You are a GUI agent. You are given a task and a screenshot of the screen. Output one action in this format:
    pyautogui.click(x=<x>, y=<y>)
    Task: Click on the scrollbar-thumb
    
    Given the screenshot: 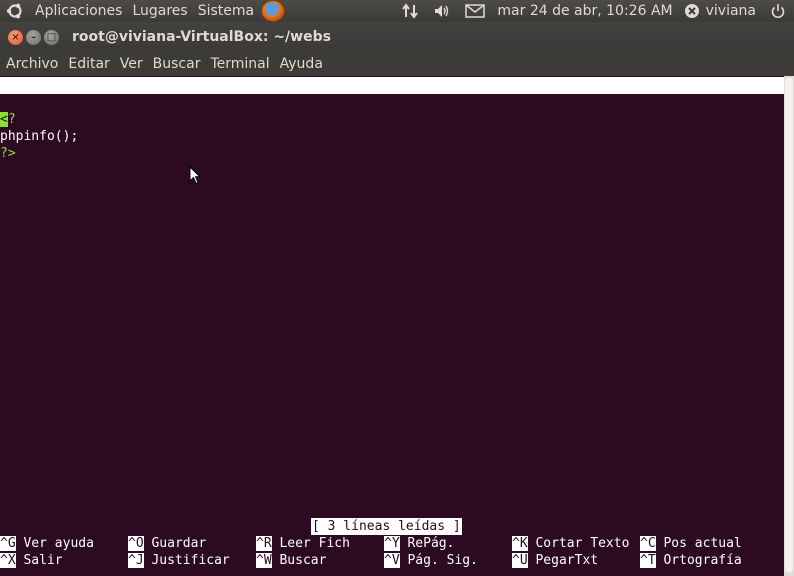 What is the action you would take?
    pyautogui.click(x=789, y=325)
    